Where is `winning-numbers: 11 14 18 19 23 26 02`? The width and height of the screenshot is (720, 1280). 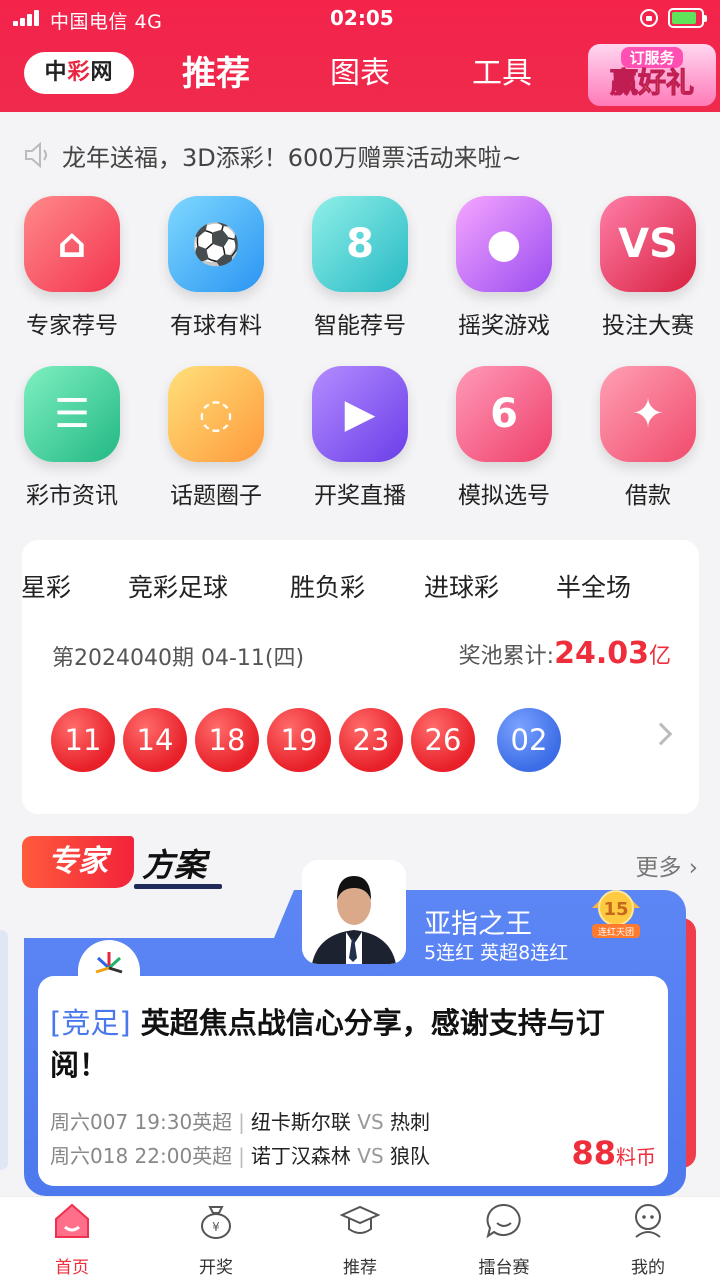 winning-numbers: 11 14 18 19 23 26 02 is located at coordinates (331, 740).